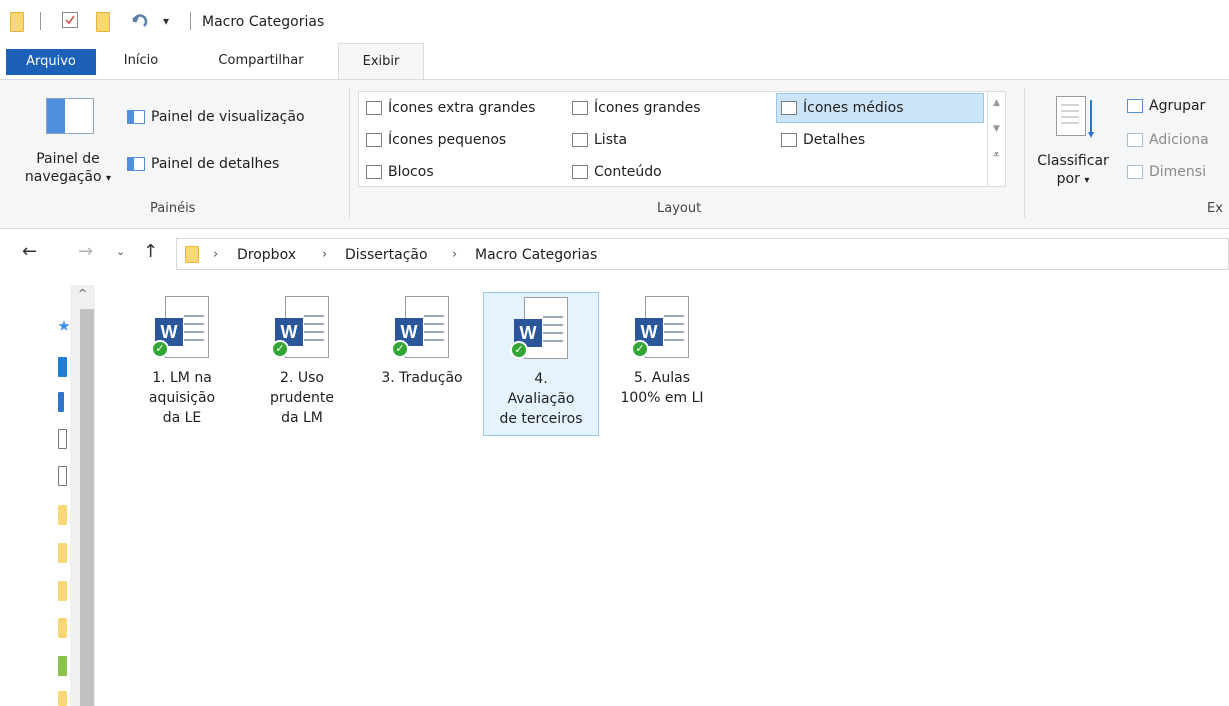 The image size is (1229, 706). What do you see at coordinates (636, 108) in the screenshot?
I see `layout-large-icons: Ícones grandes` at bounding box center [636, 108].